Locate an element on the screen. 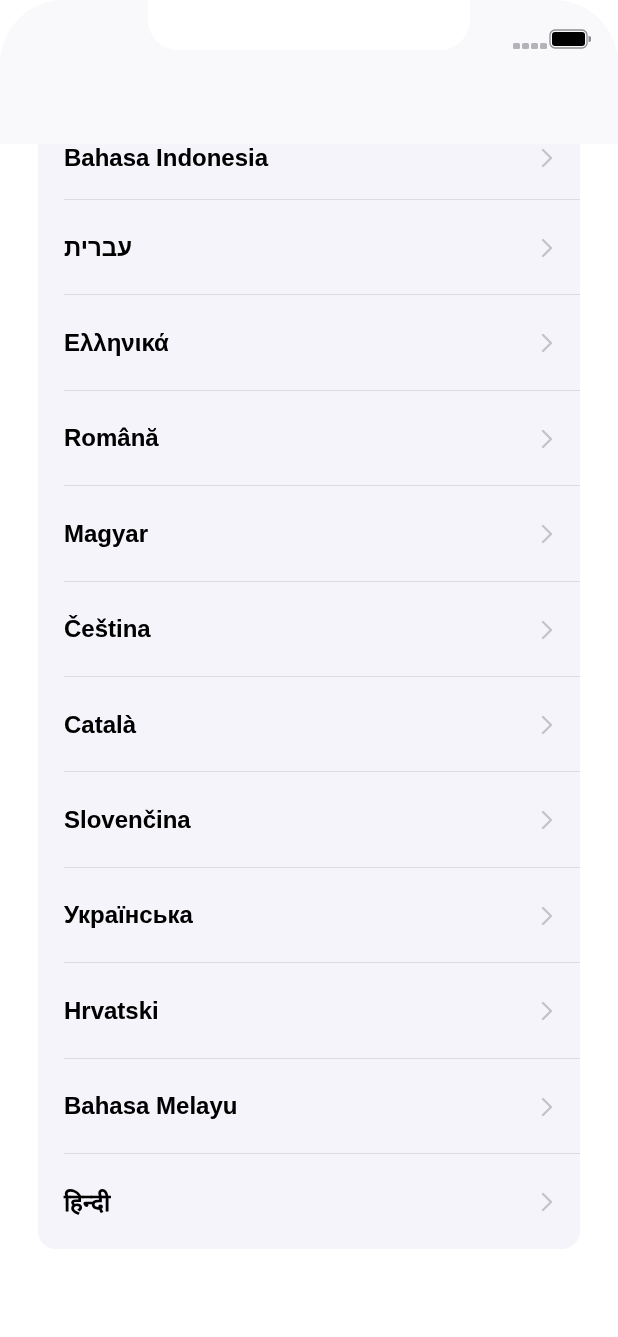 The image size is (618, 1337). language-row: עברית is located at coordinates (309, 248).